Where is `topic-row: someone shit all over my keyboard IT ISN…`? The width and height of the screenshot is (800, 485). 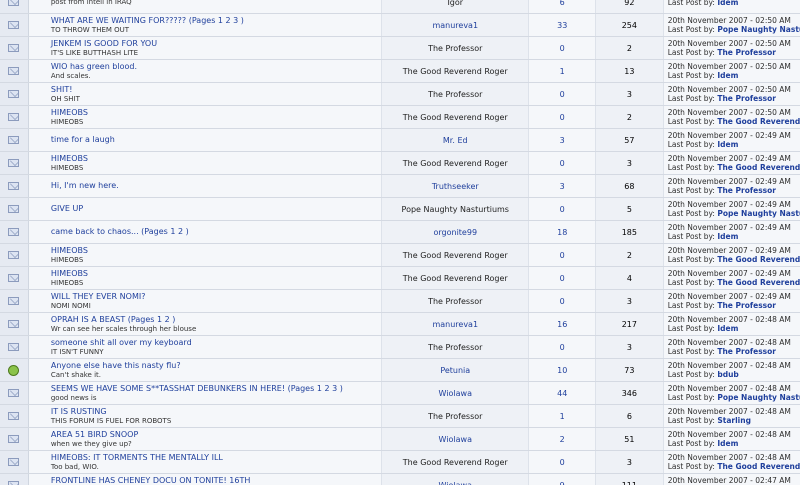 topic-row: someone shit all over my keyboard IT ISN… is located at coordinates (400, 347).